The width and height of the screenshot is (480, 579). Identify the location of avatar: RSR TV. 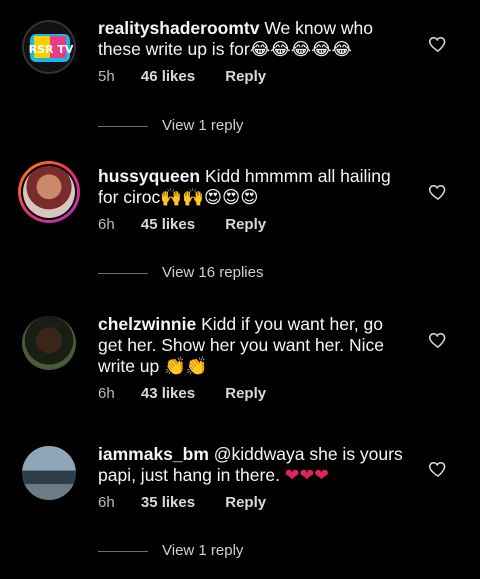
(49, 47).